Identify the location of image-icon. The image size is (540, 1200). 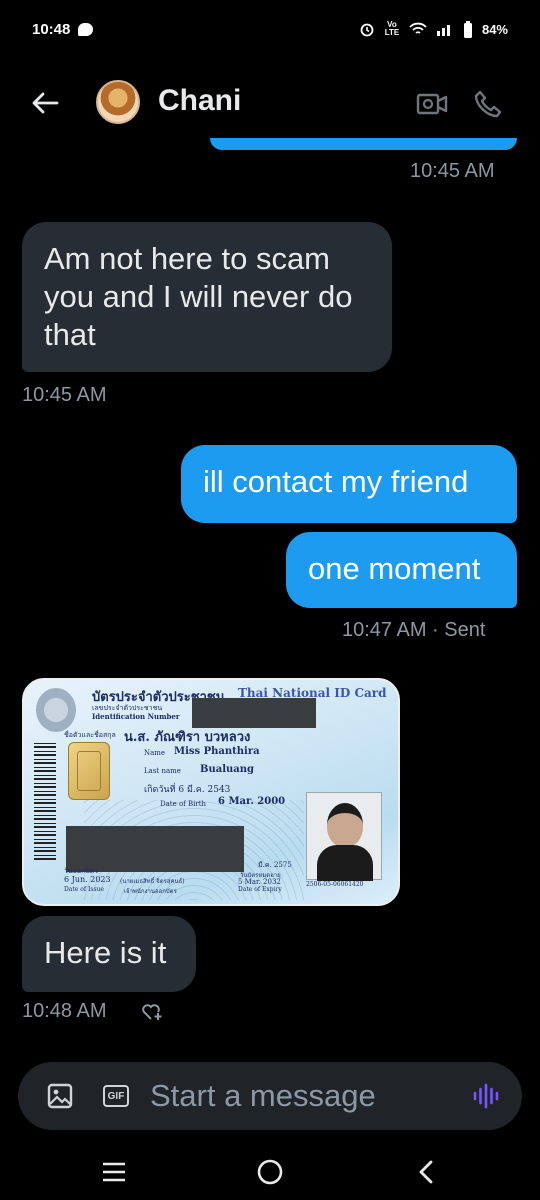
(60, 1096).